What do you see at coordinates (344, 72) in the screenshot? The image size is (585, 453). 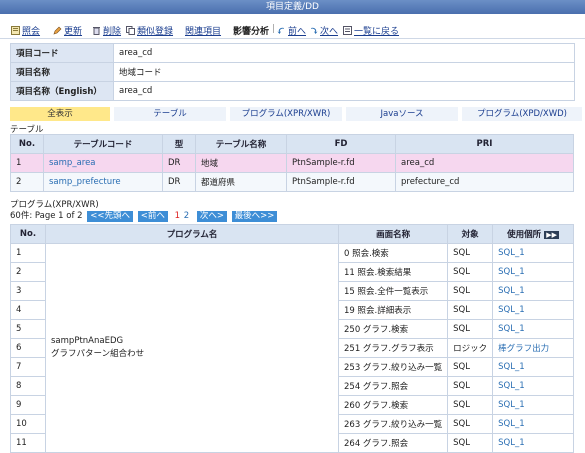 I see `info-value: 地域コード` at bounding box center [344, 72].